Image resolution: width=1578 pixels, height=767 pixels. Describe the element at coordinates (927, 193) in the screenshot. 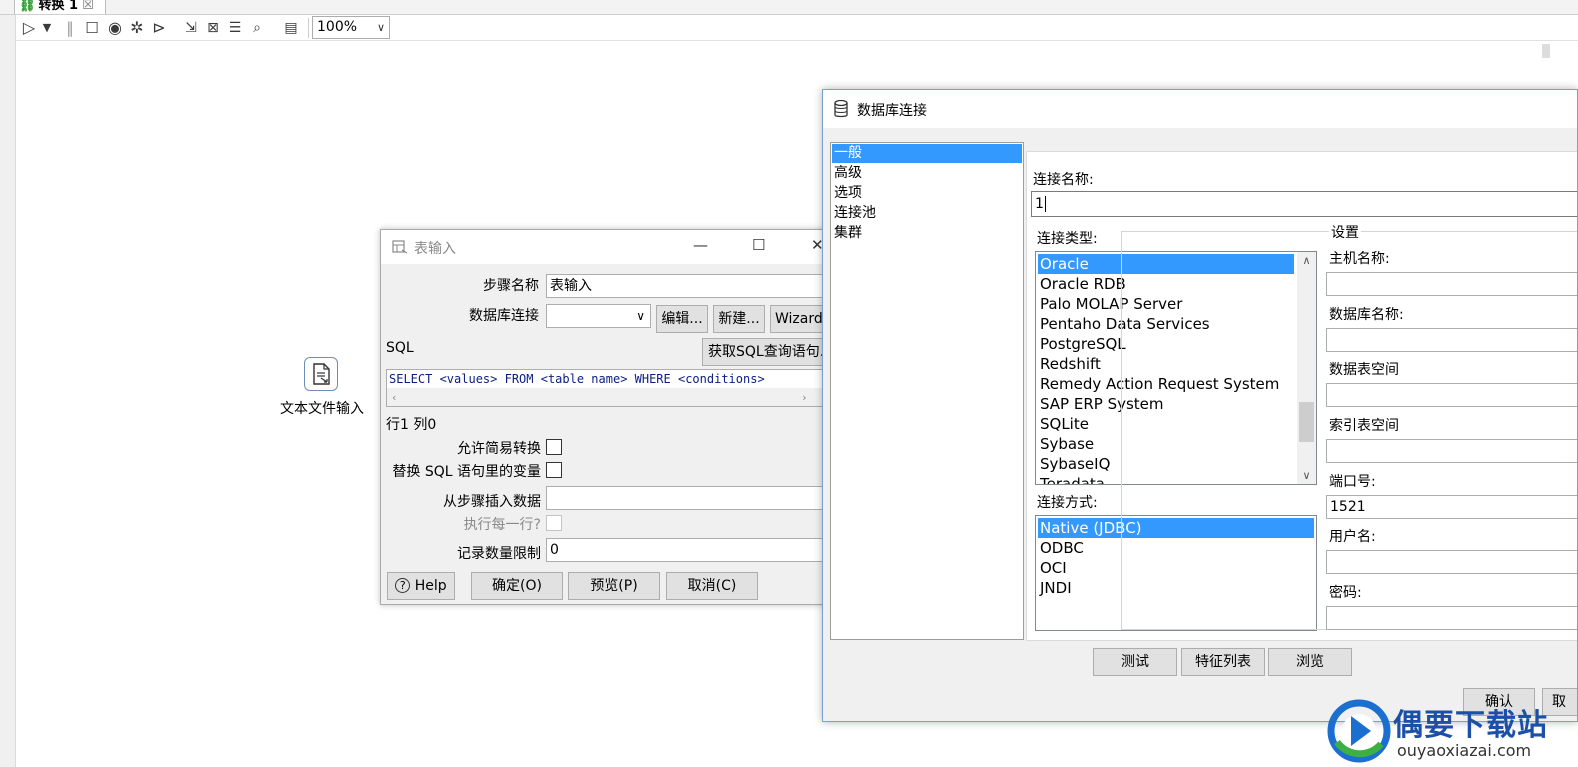

I see `nav-item-options: 选项` at that location.